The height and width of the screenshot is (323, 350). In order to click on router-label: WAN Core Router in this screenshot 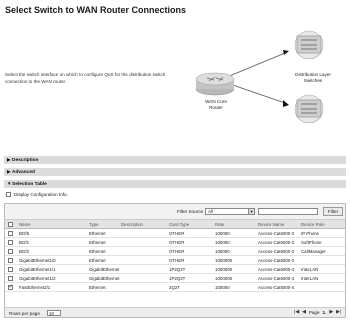, I will do `click(216, 104)`.